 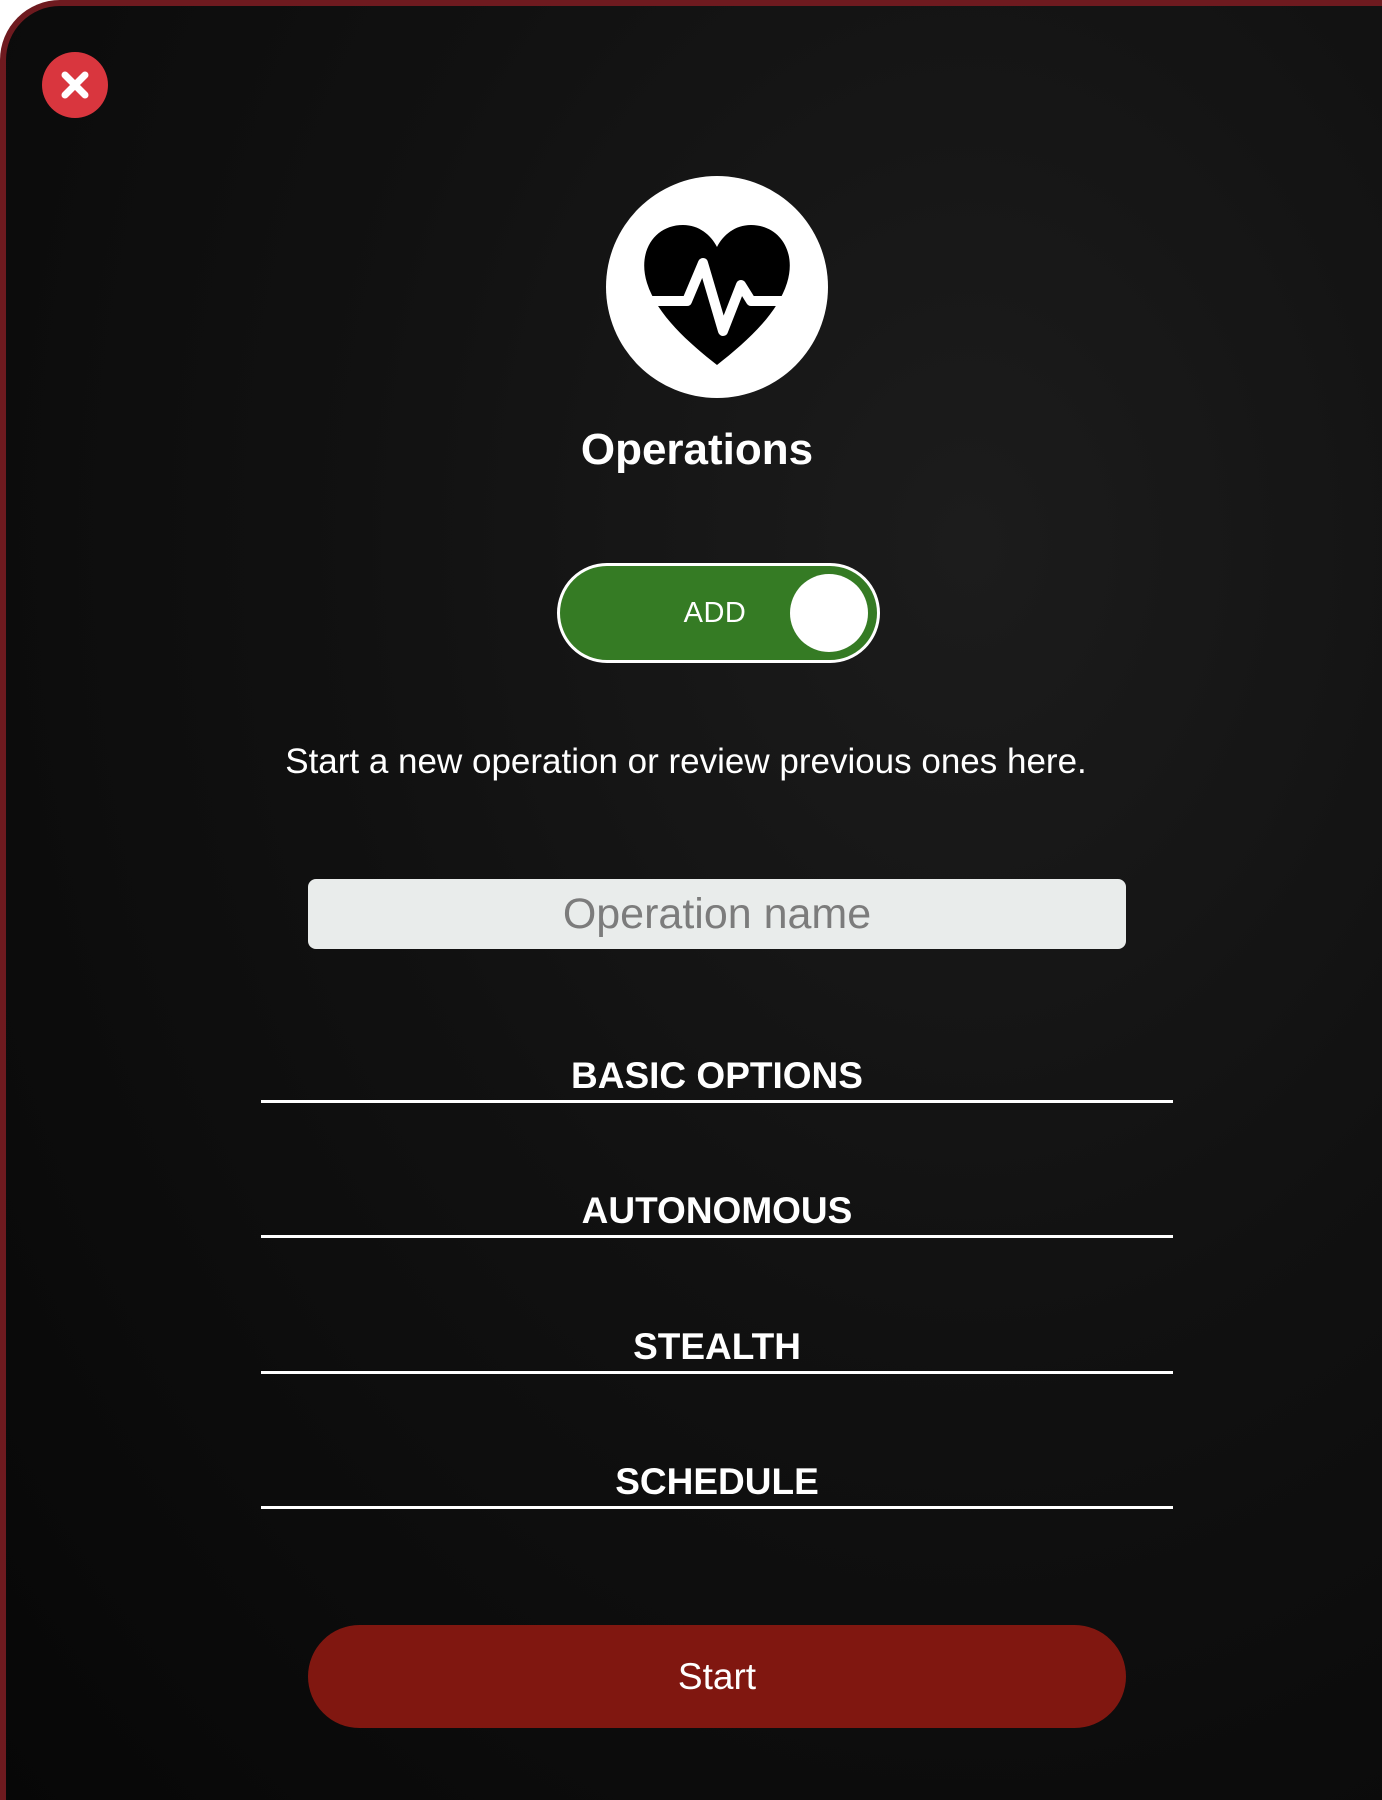 I want to click on section-stealth: STEALTH, so click(x=717, y=1343).